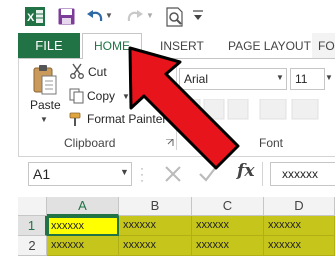 The width and height of the screenshot is (335, 258). I want to click on cell-b1: xxxxxx, so click(155, 226).